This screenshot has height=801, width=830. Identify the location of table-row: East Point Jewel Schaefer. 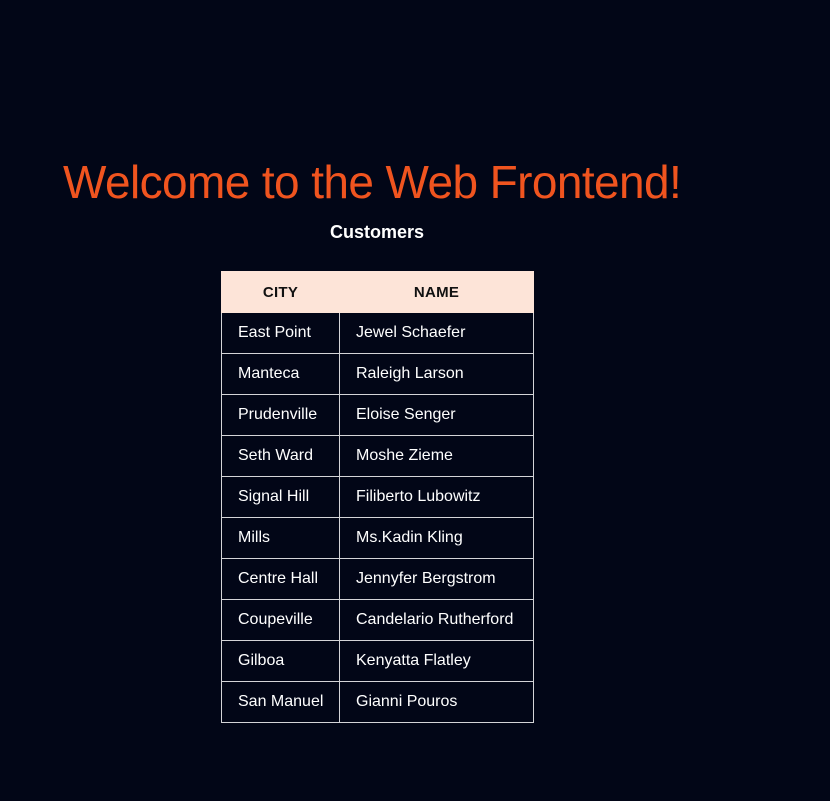
(377, 333).